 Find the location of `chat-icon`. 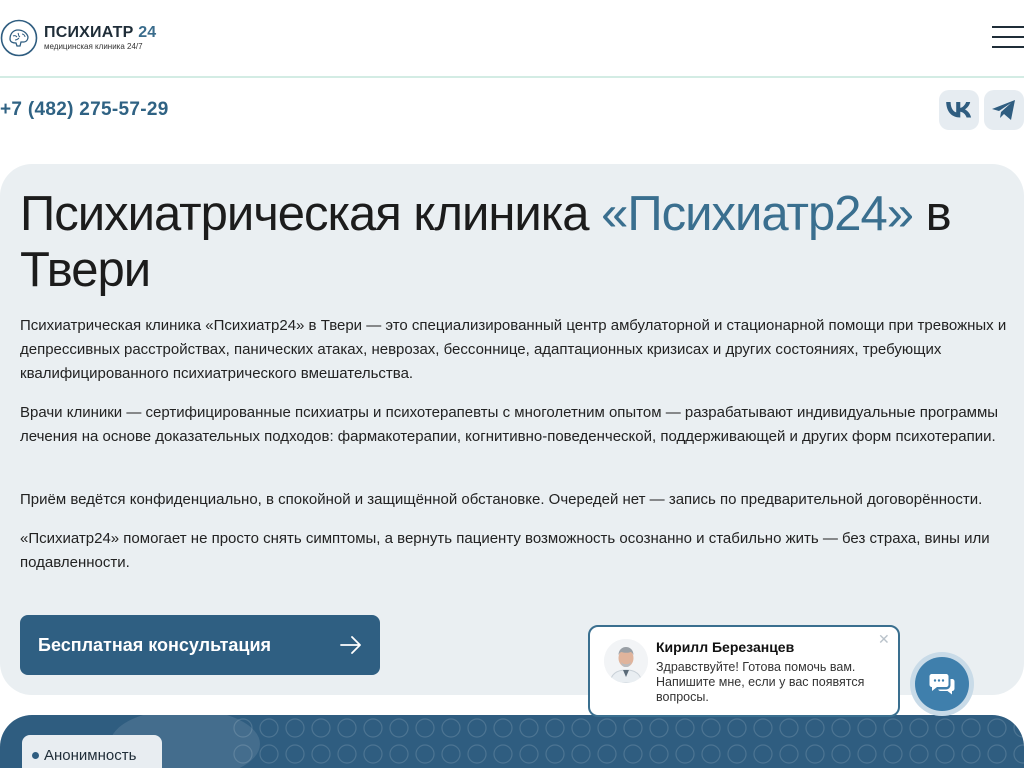

chat-icon is located at coordinates (942, 684).